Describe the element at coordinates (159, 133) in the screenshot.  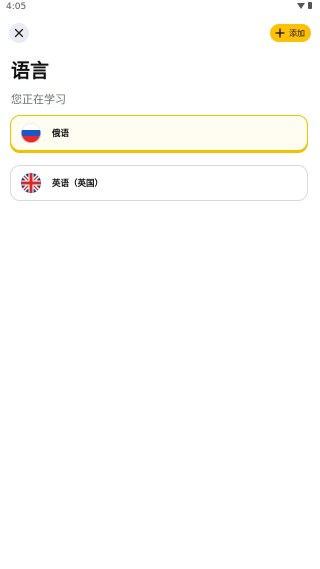
I see `language-item-russian: 俄语` at that location.